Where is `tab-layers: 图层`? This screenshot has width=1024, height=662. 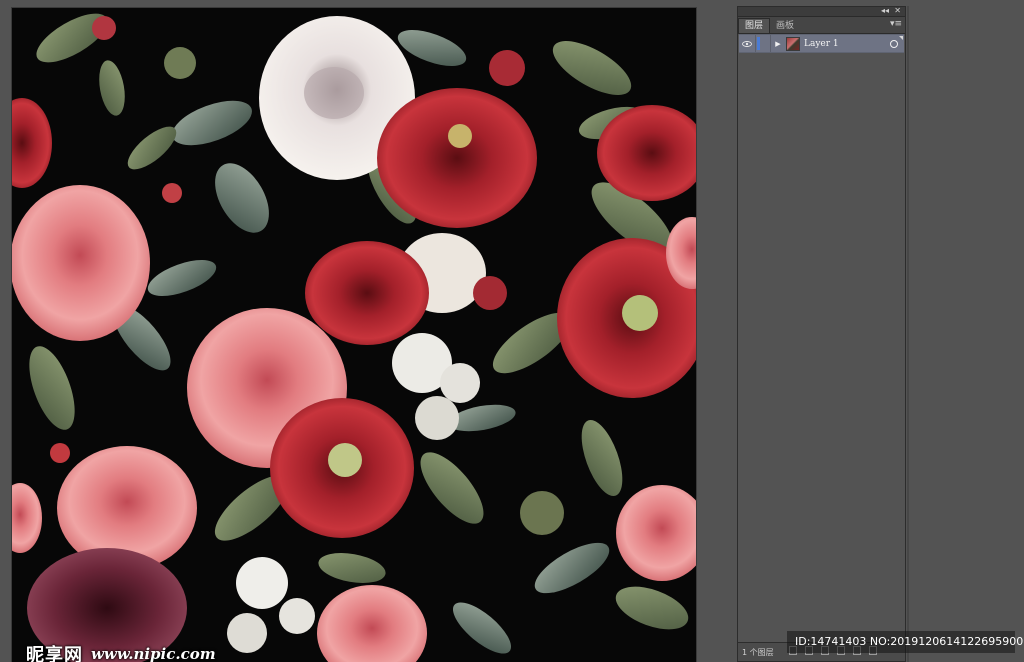
tab-layers: 图层 is located at coordinates (754, 25).